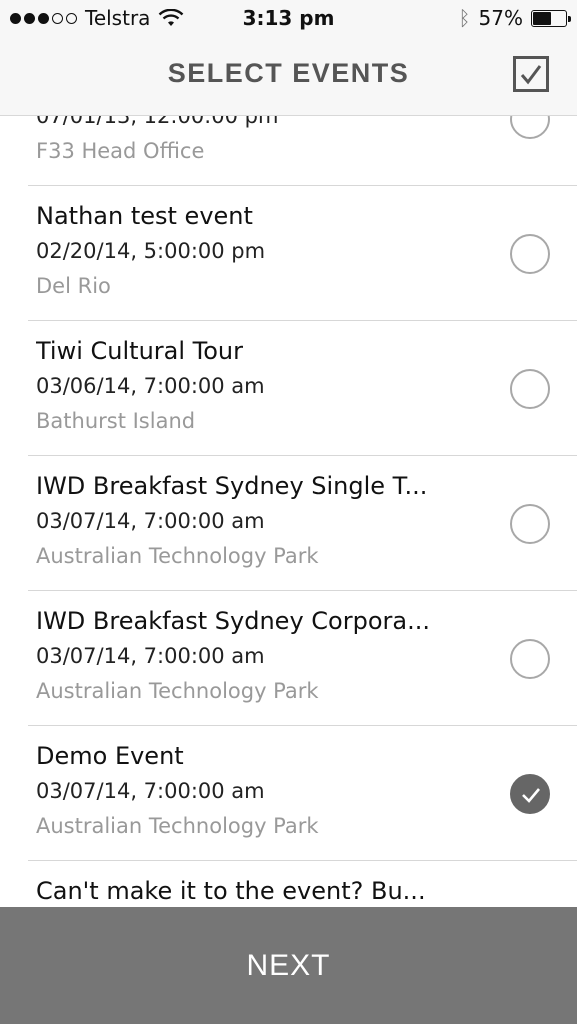 This screenshot has height=1024, width=577. I want to click on nav-bar: SELECT EVENTS, so click(288, 77).